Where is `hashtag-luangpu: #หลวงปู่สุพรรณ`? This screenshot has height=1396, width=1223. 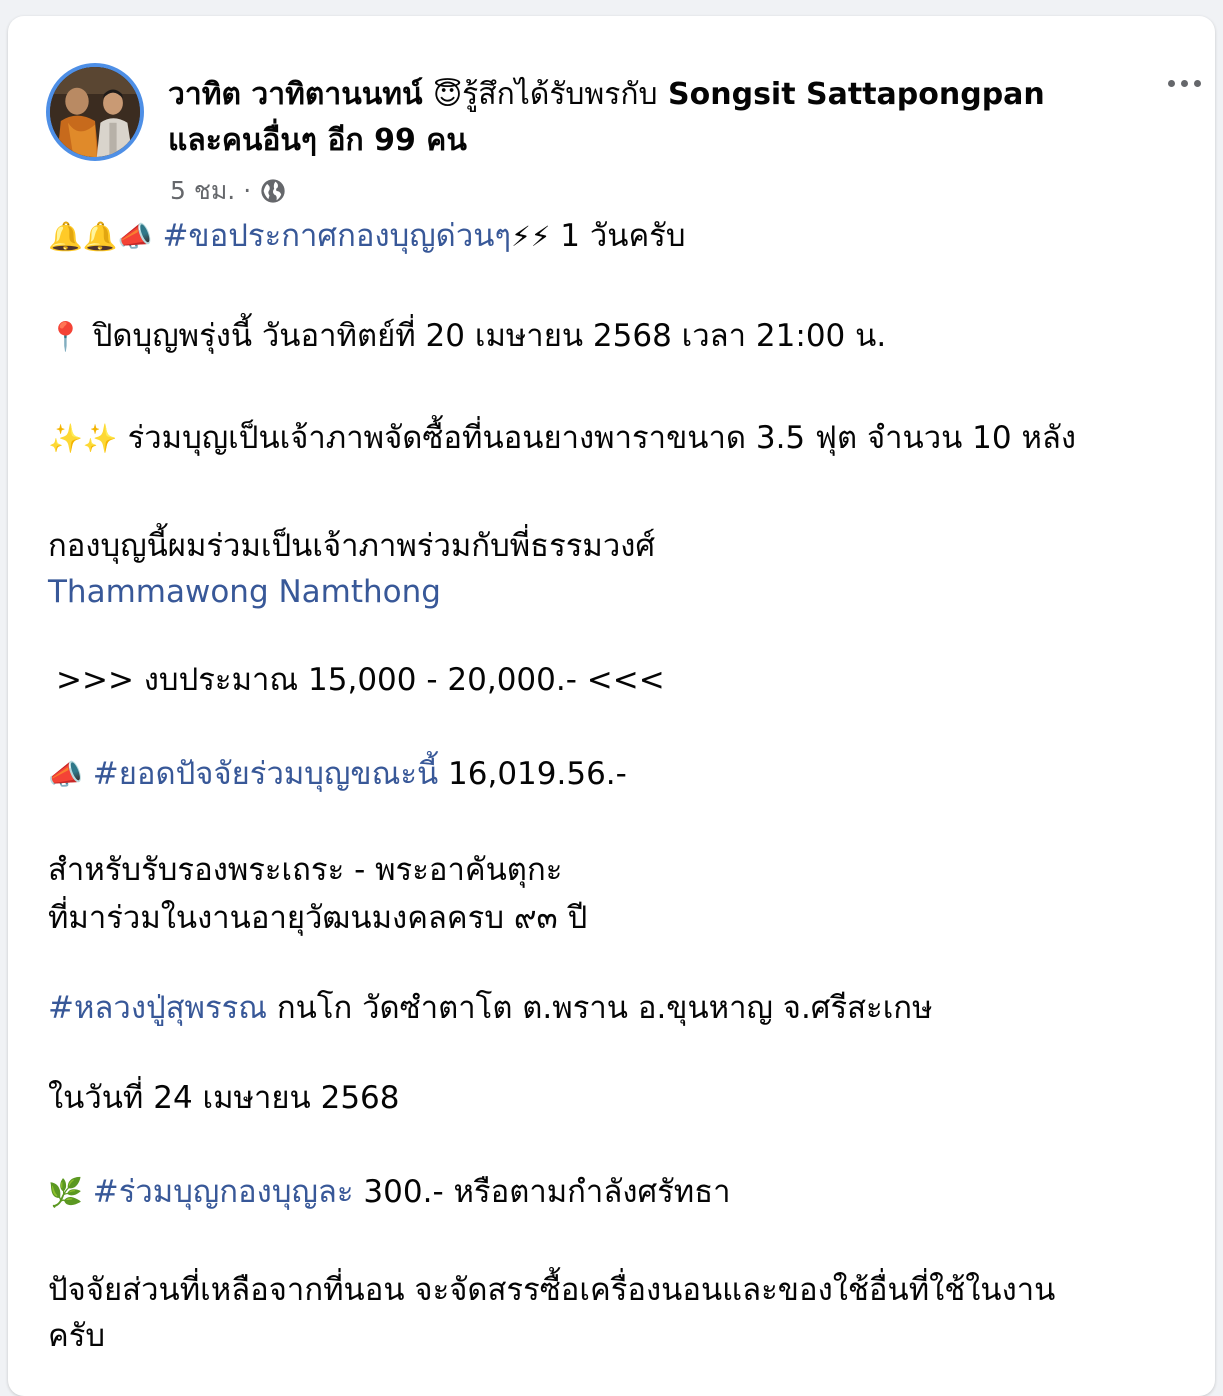
hashtag-luangpu: #หลวงปู่สุพรรณ is located at coordinates (157, 1008).